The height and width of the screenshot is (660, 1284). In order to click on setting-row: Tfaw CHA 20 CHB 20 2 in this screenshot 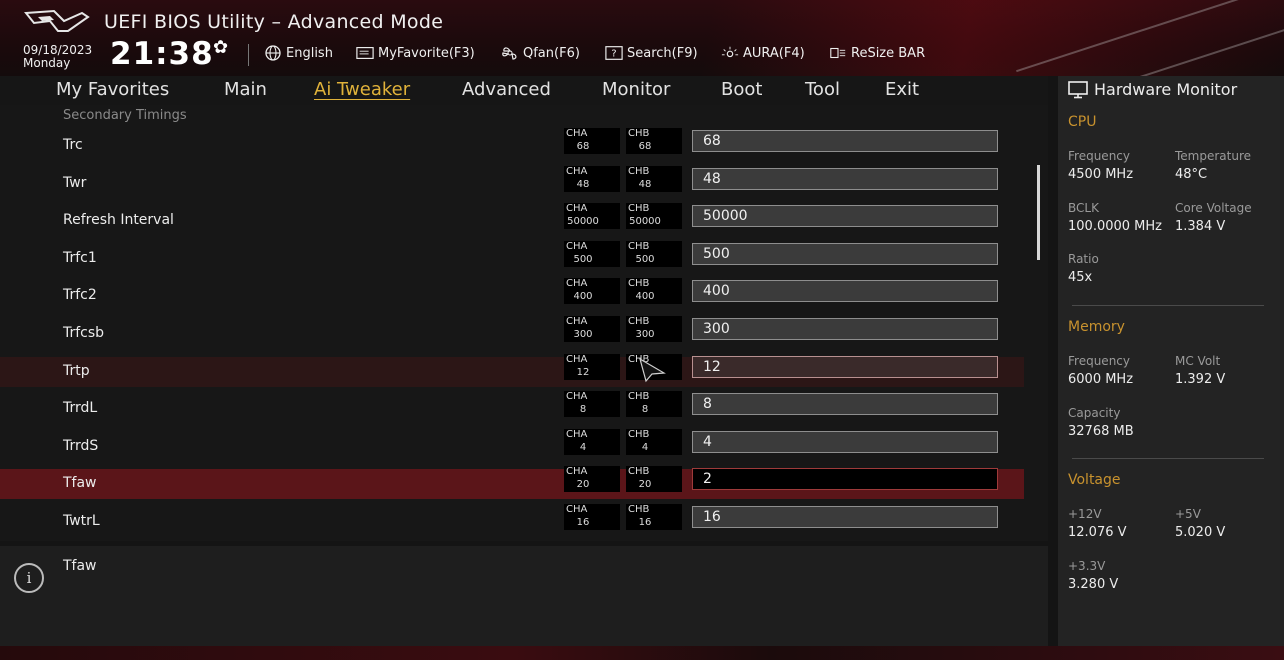, I will do `click(512, 482)`.